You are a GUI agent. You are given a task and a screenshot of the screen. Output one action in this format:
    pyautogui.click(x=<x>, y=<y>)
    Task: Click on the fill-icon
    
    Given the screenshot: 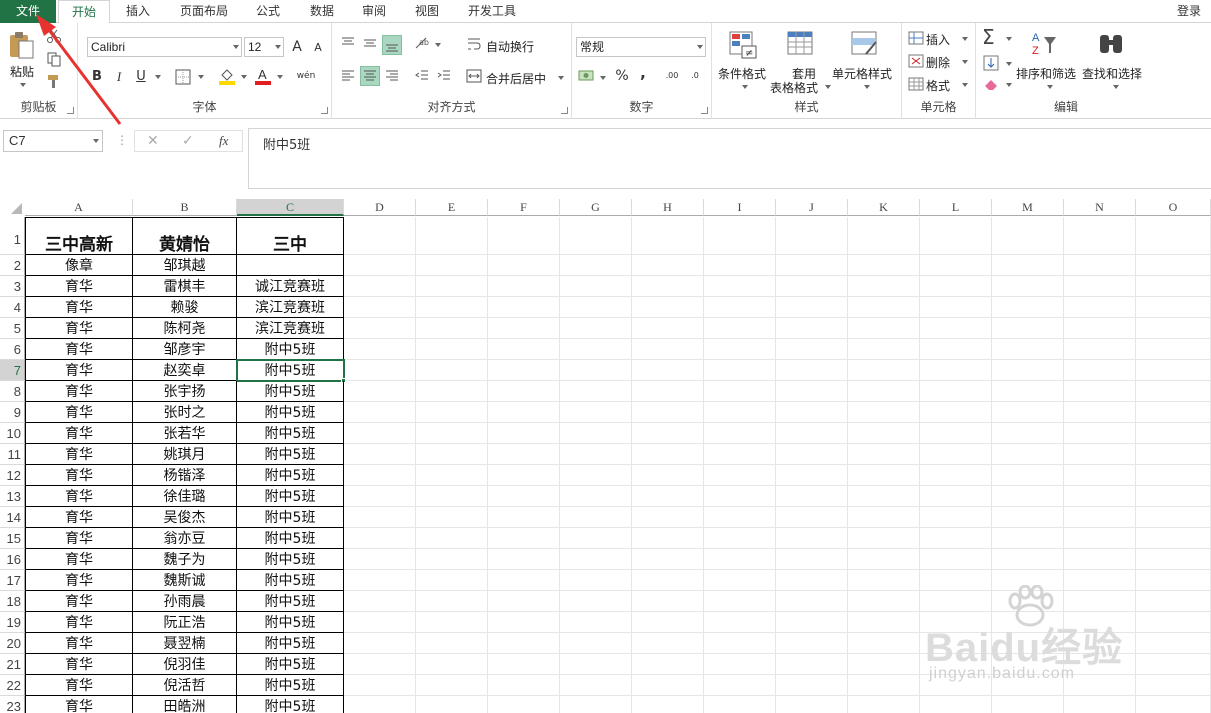 What is the action you would take?
    pyautogui.click(x=991, y=63)
    